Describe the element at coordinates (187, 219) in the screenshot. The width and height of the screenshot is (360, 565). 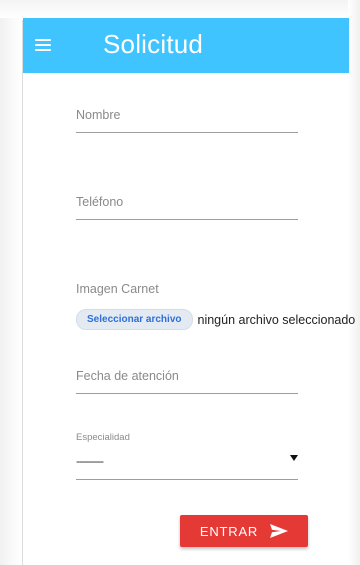
I see `telefono-underline` at that location.